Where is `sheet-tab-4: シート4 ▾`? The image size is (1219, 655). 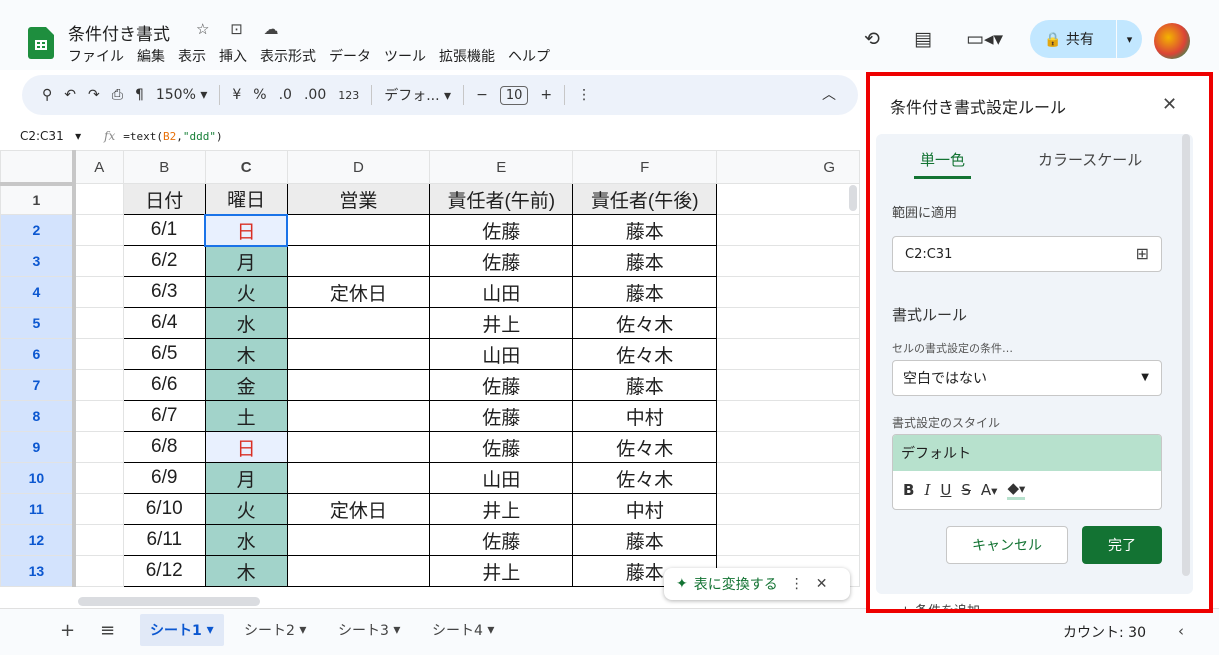
sheet-tab-4: シート4 ▾ is located at coordinates (463, 630).